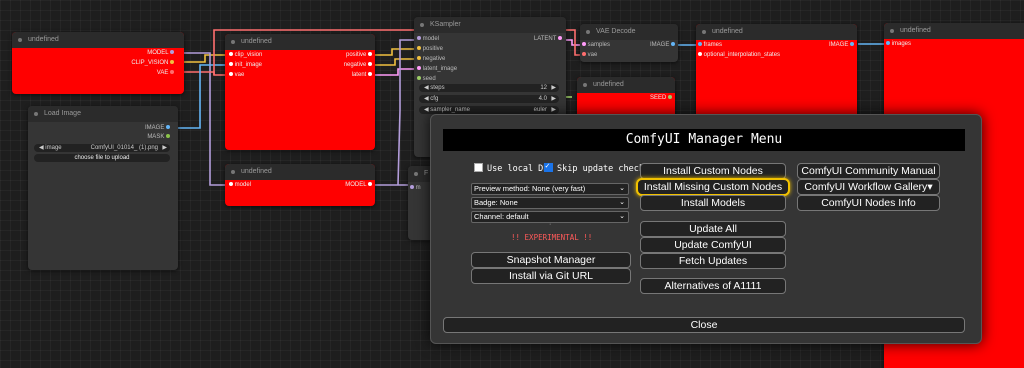 This screenshot has width=1024, height=368. What do you see at coordinates (394, 72) in the screenshot?
I see `wire-latent` at bounding box center [394, 72].